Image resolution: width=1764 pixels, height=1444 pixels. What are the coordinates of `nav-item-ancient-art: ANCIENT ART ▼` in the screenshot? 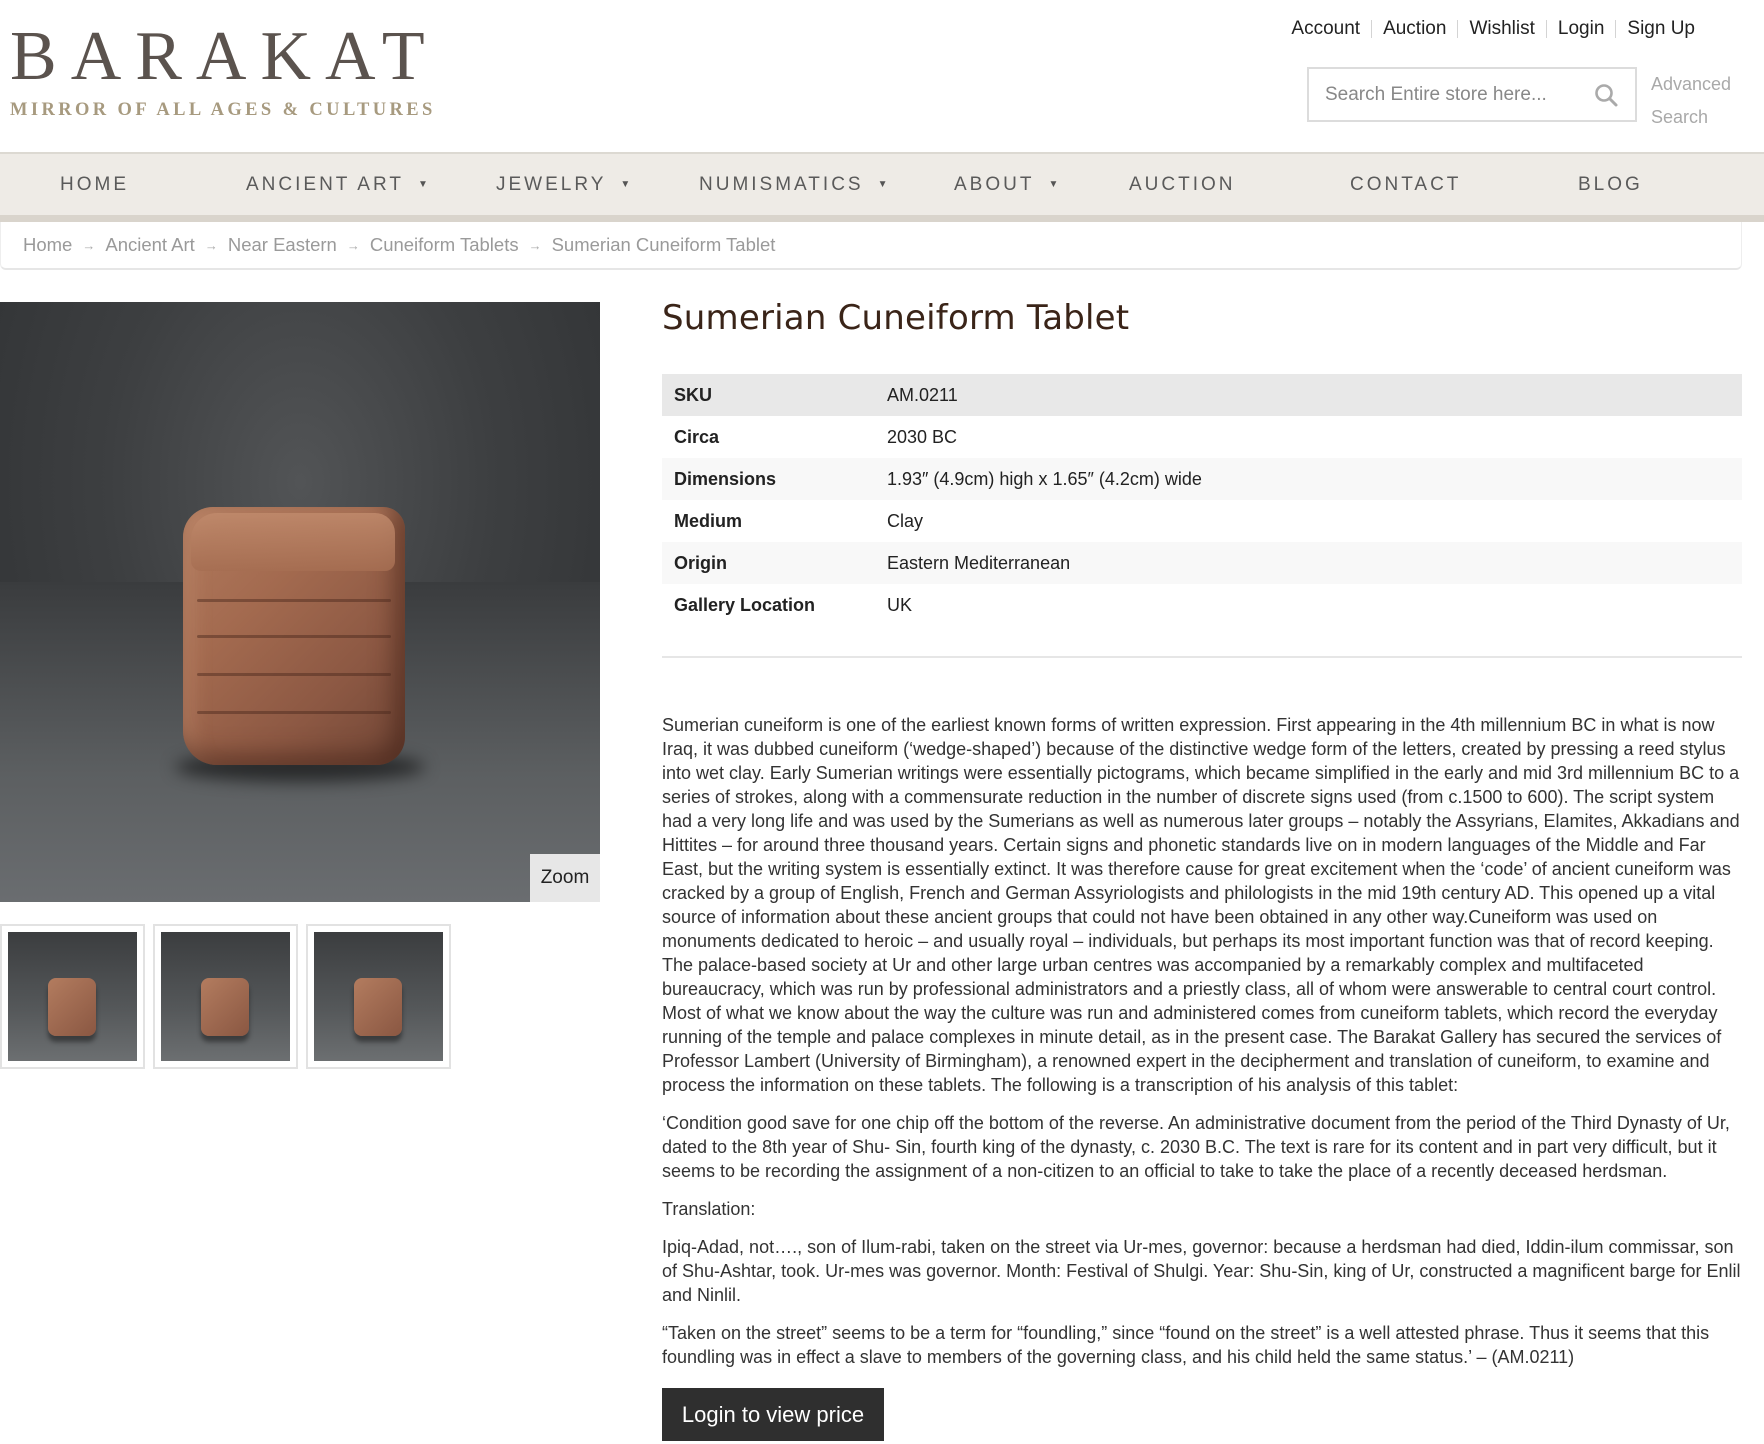 It's located at (337, 184).